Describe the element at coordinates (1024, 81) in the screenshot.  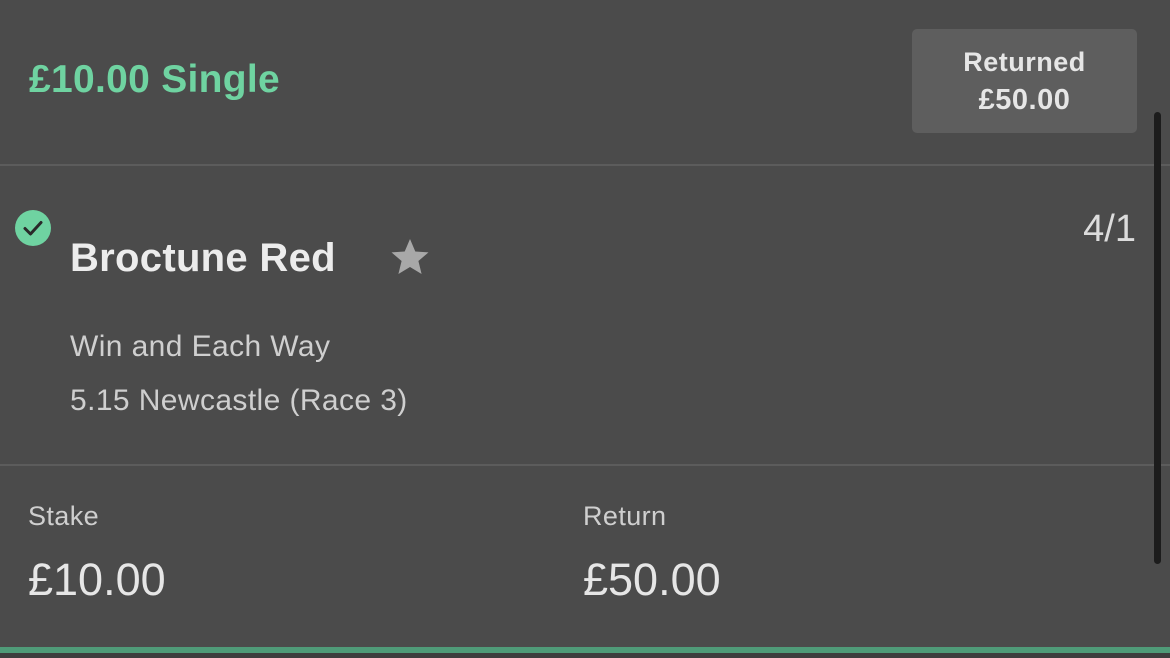
I see `returned-badge: Returned £50.00` at that location.